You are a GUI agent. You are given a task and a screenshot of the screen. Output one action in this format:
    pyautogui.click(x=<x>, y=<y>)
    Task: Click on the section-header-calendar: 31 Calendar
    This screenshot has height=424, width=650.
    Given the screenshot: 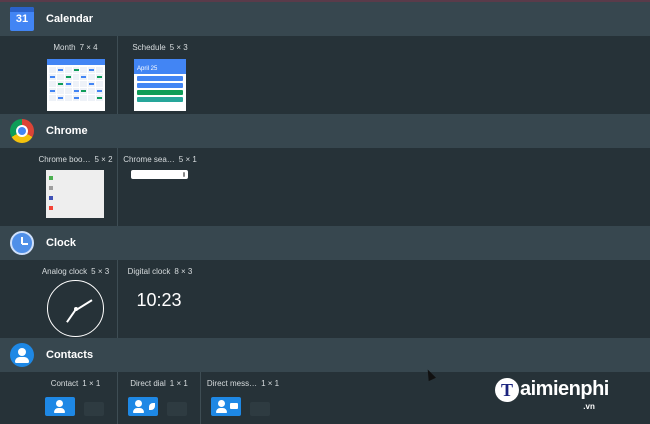 What is the action you would take?
    pyautogui.click(x=325, y=19)
    